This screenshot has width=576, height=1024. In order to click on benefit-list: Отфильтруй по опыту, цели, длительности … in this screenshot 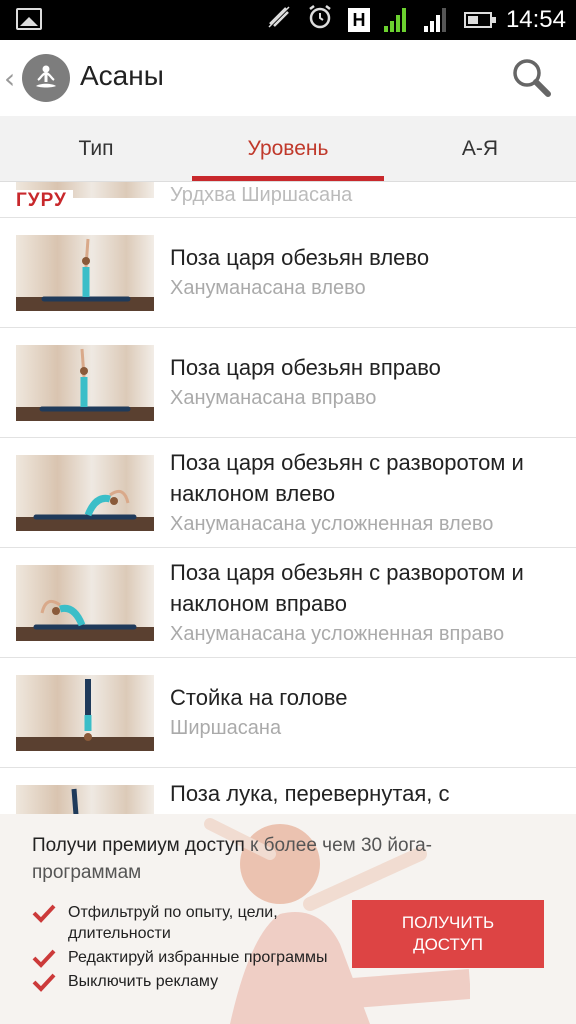, I will do `click(182, 948)`.